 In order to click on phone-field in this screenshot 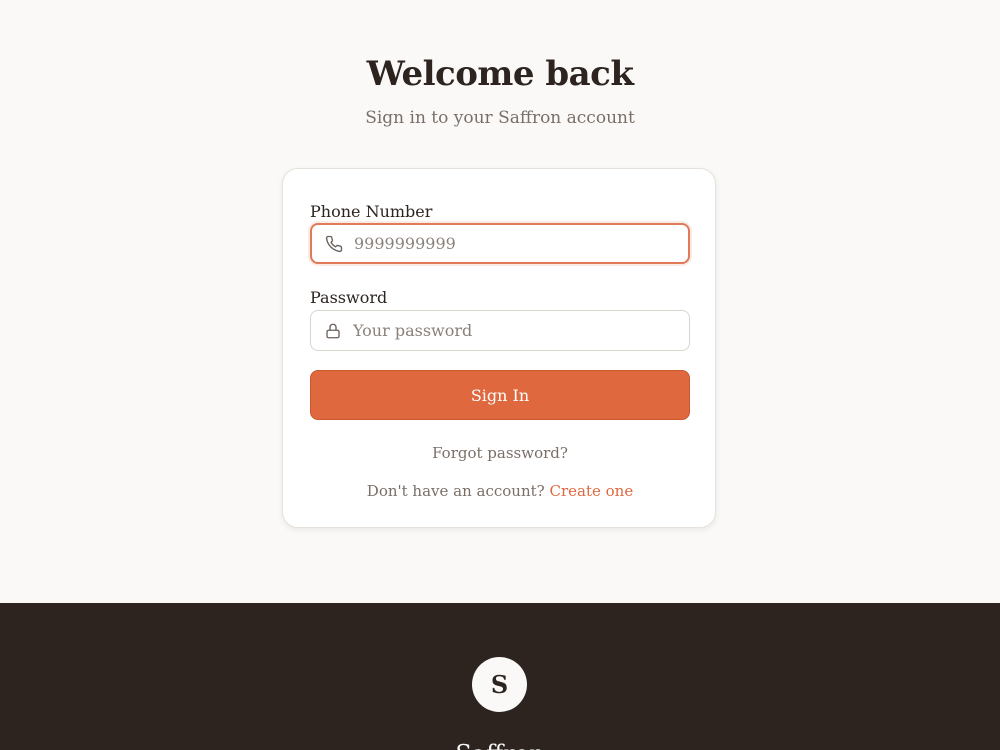, I will do `click(500, 243)`.